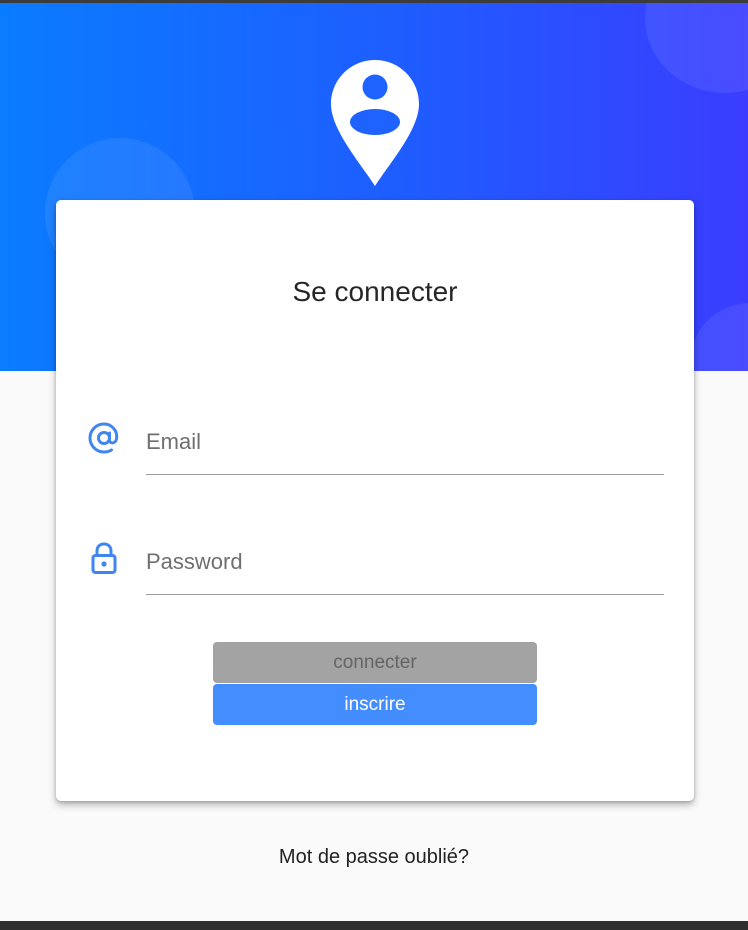 This screenshot has height=930, width=748. Describe the element at coordinates (374, 925) in the screenshot. I see `window-bottom-edge` at that location.